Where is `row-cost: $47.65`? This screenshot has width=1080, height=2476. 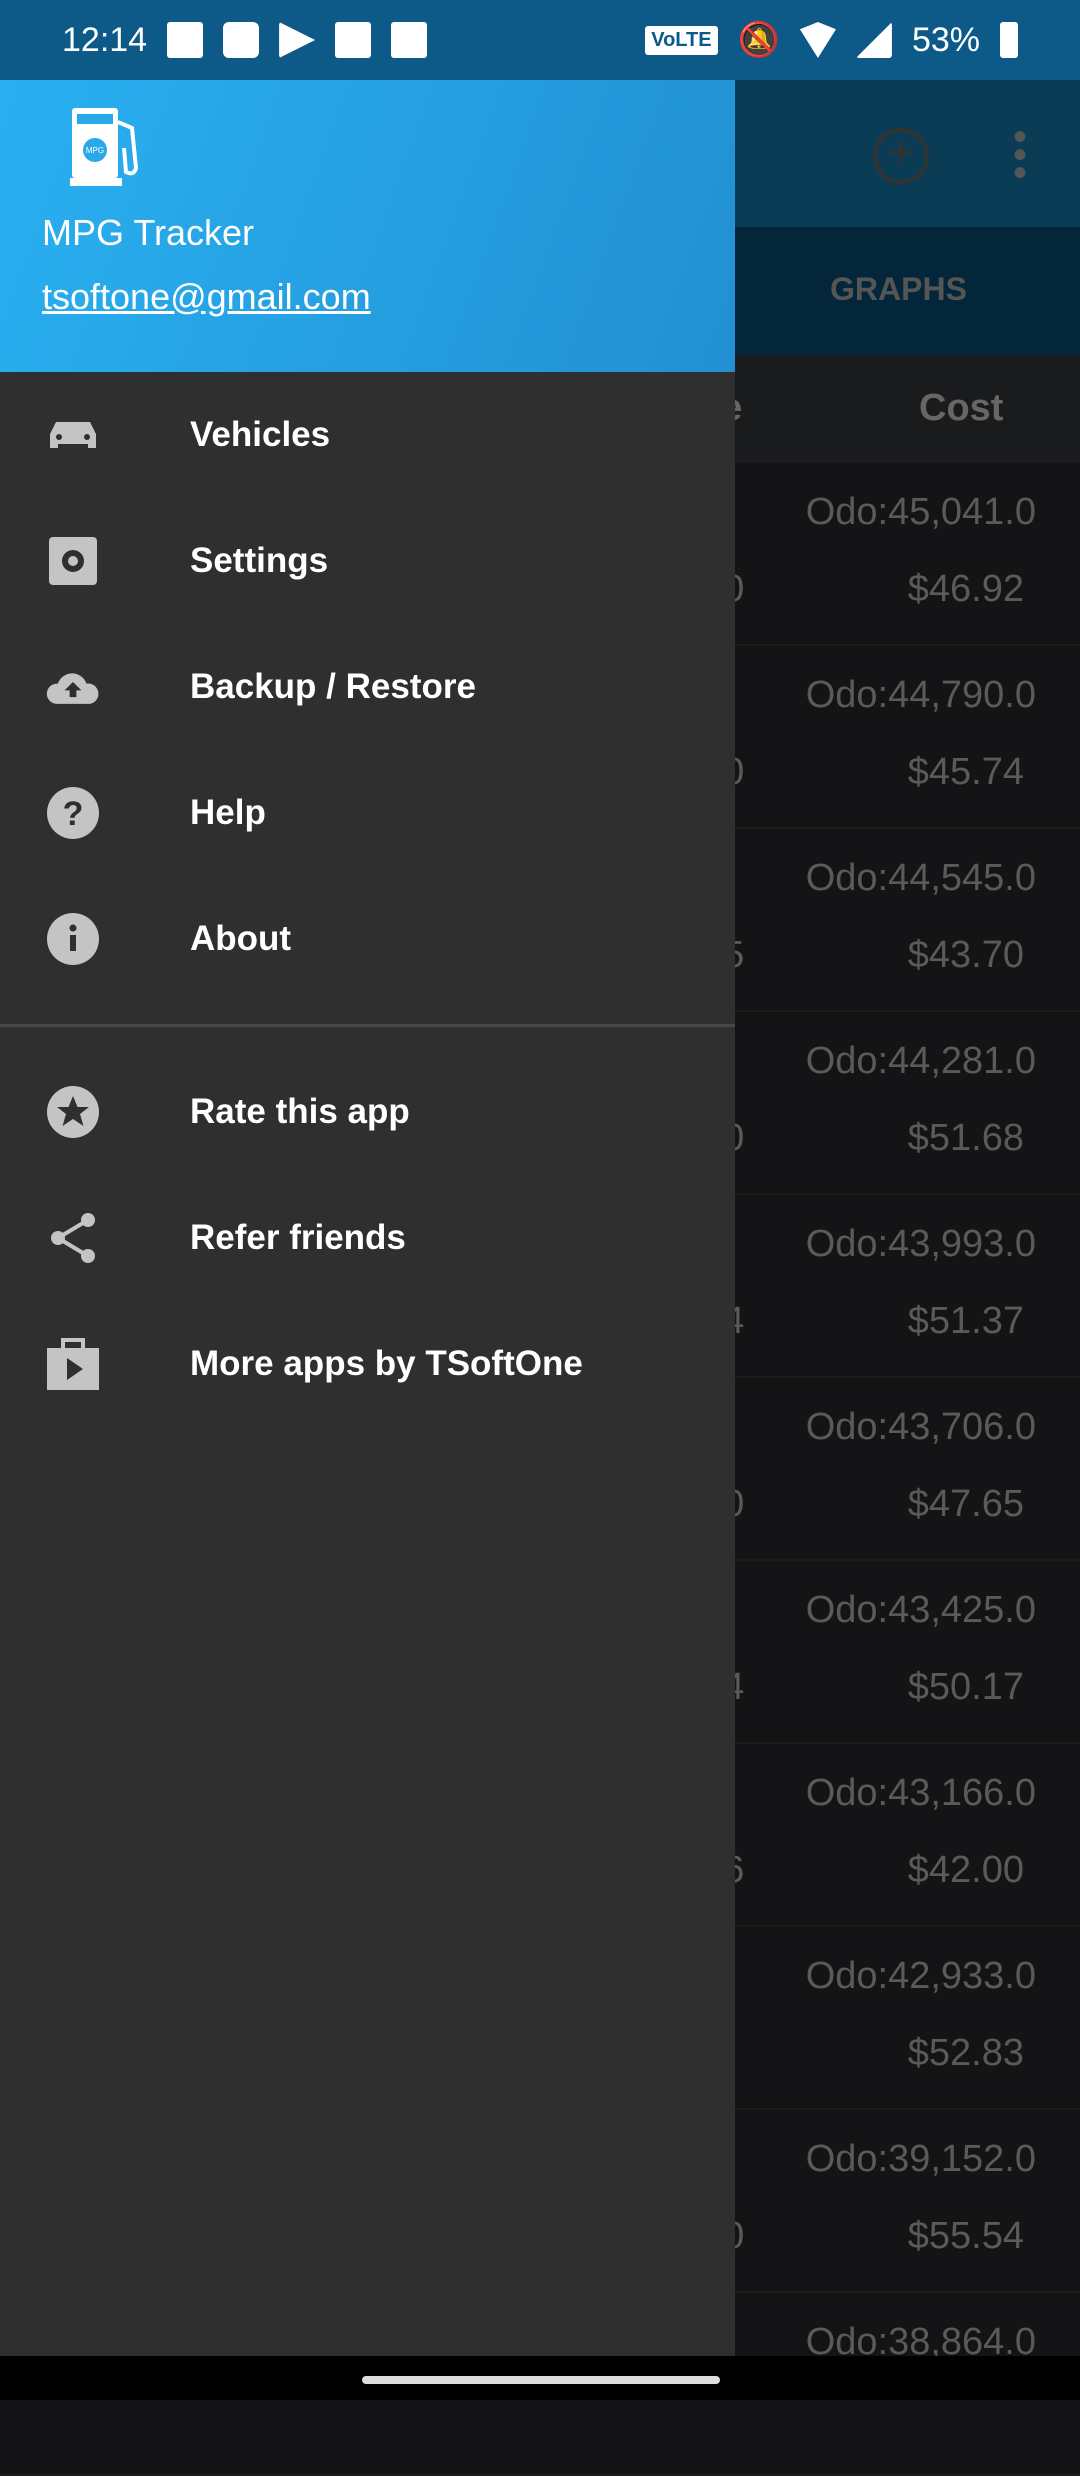
row-cost: $47.65 is located at coordinates (965, 1504).